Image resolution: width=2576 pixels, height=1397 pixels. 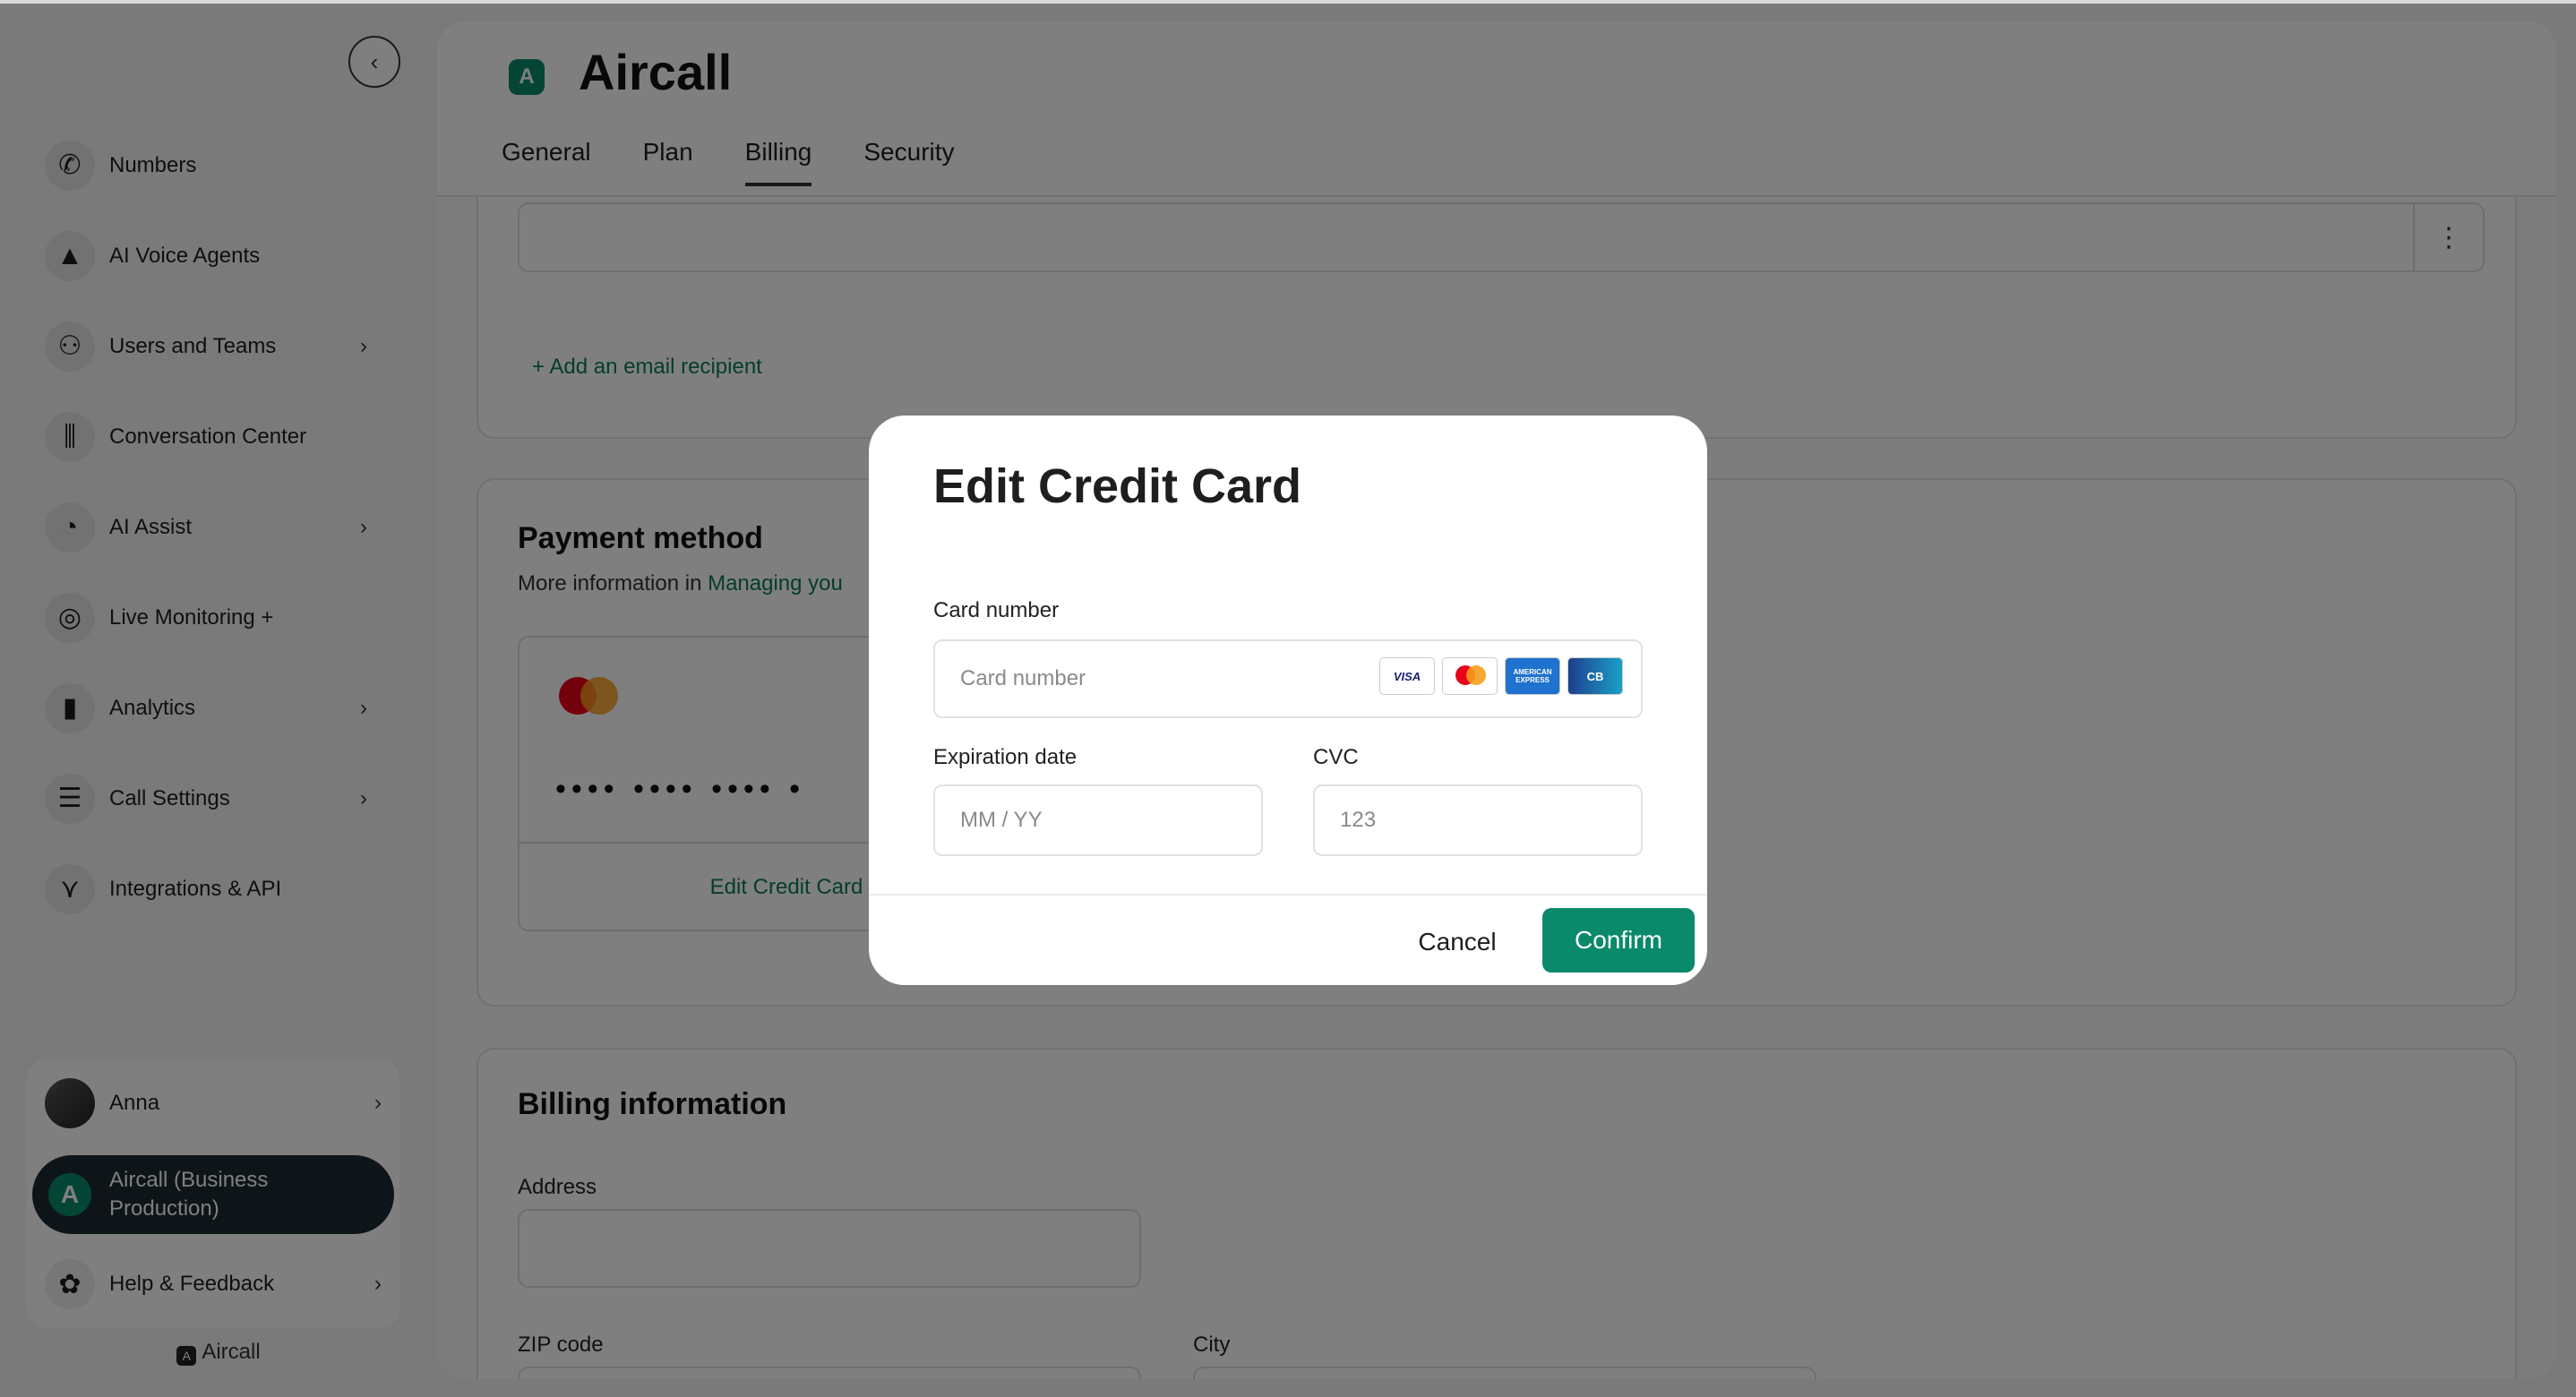 I want to click on expiration-date-input: MM / YY, so click(x=1098, y=820).